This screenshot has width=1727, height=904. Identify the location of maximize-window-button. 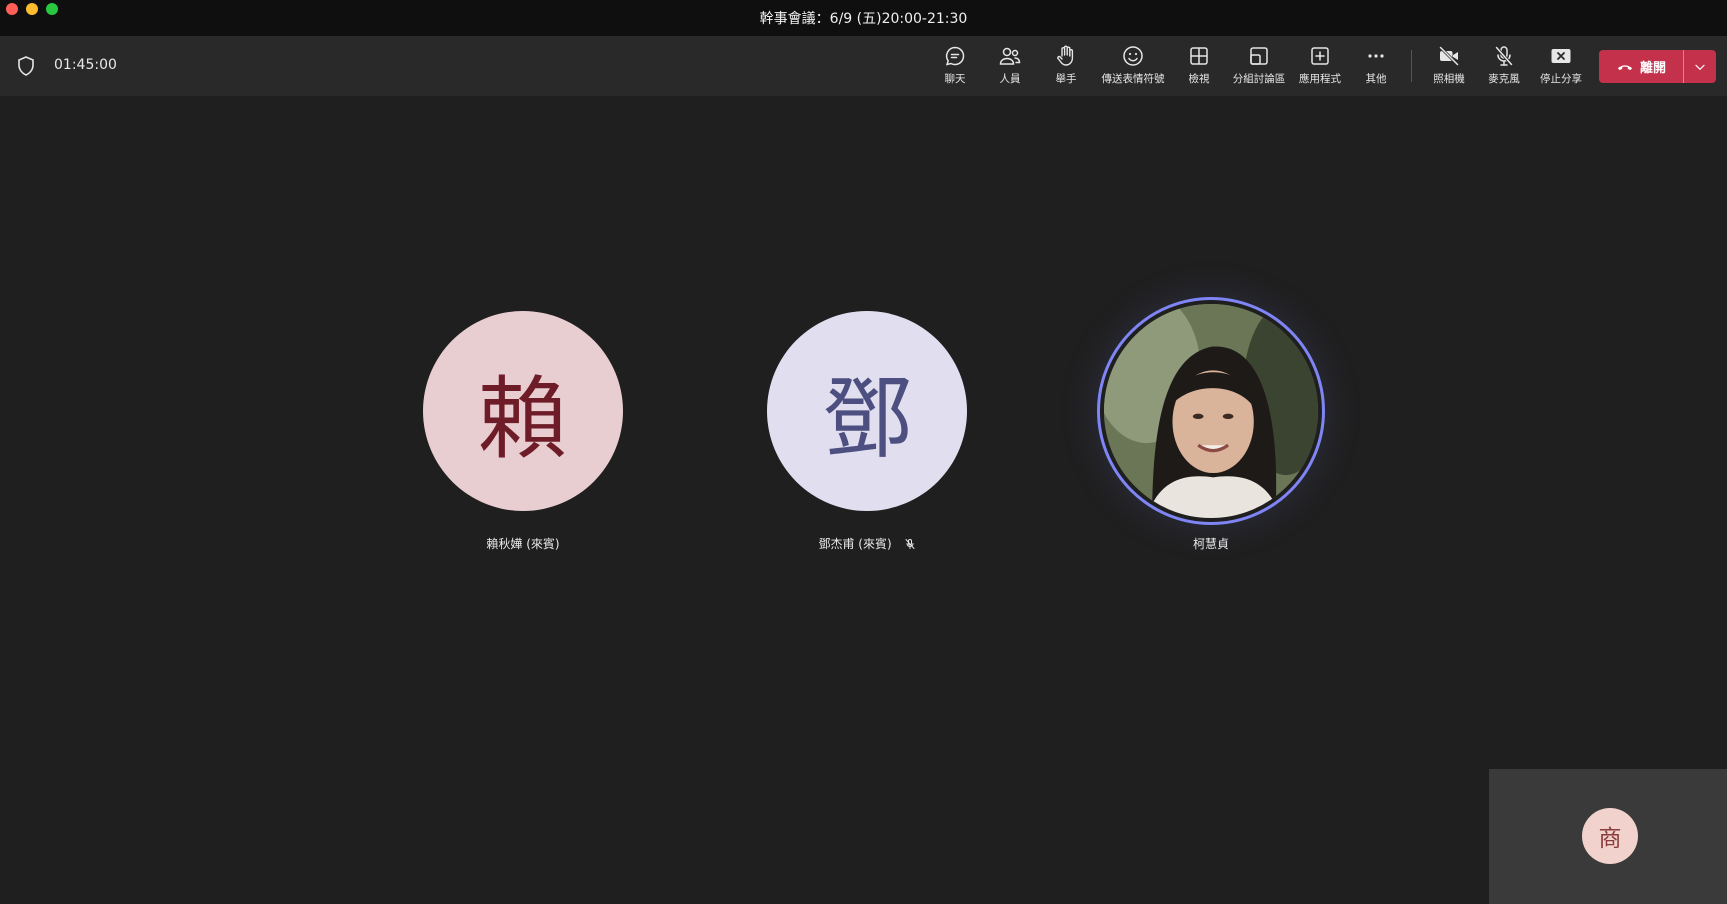
(52, 9).